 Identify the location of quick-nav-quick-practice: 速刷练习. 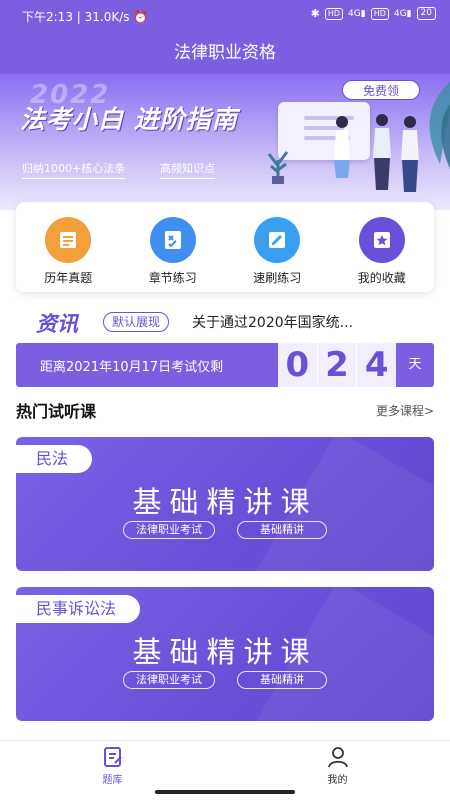
(277, 247).